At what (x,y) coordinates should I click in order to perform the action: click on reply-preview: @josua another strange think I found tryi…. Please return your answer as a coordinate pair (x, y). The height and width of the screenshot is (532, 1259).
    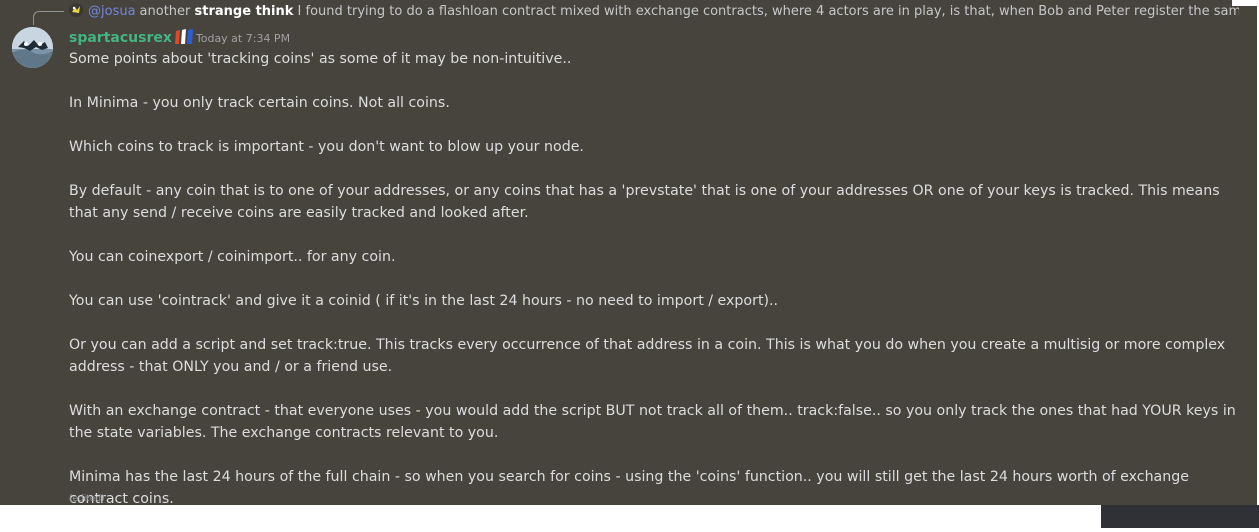
    Looking at the image, I should click on (654, 12).